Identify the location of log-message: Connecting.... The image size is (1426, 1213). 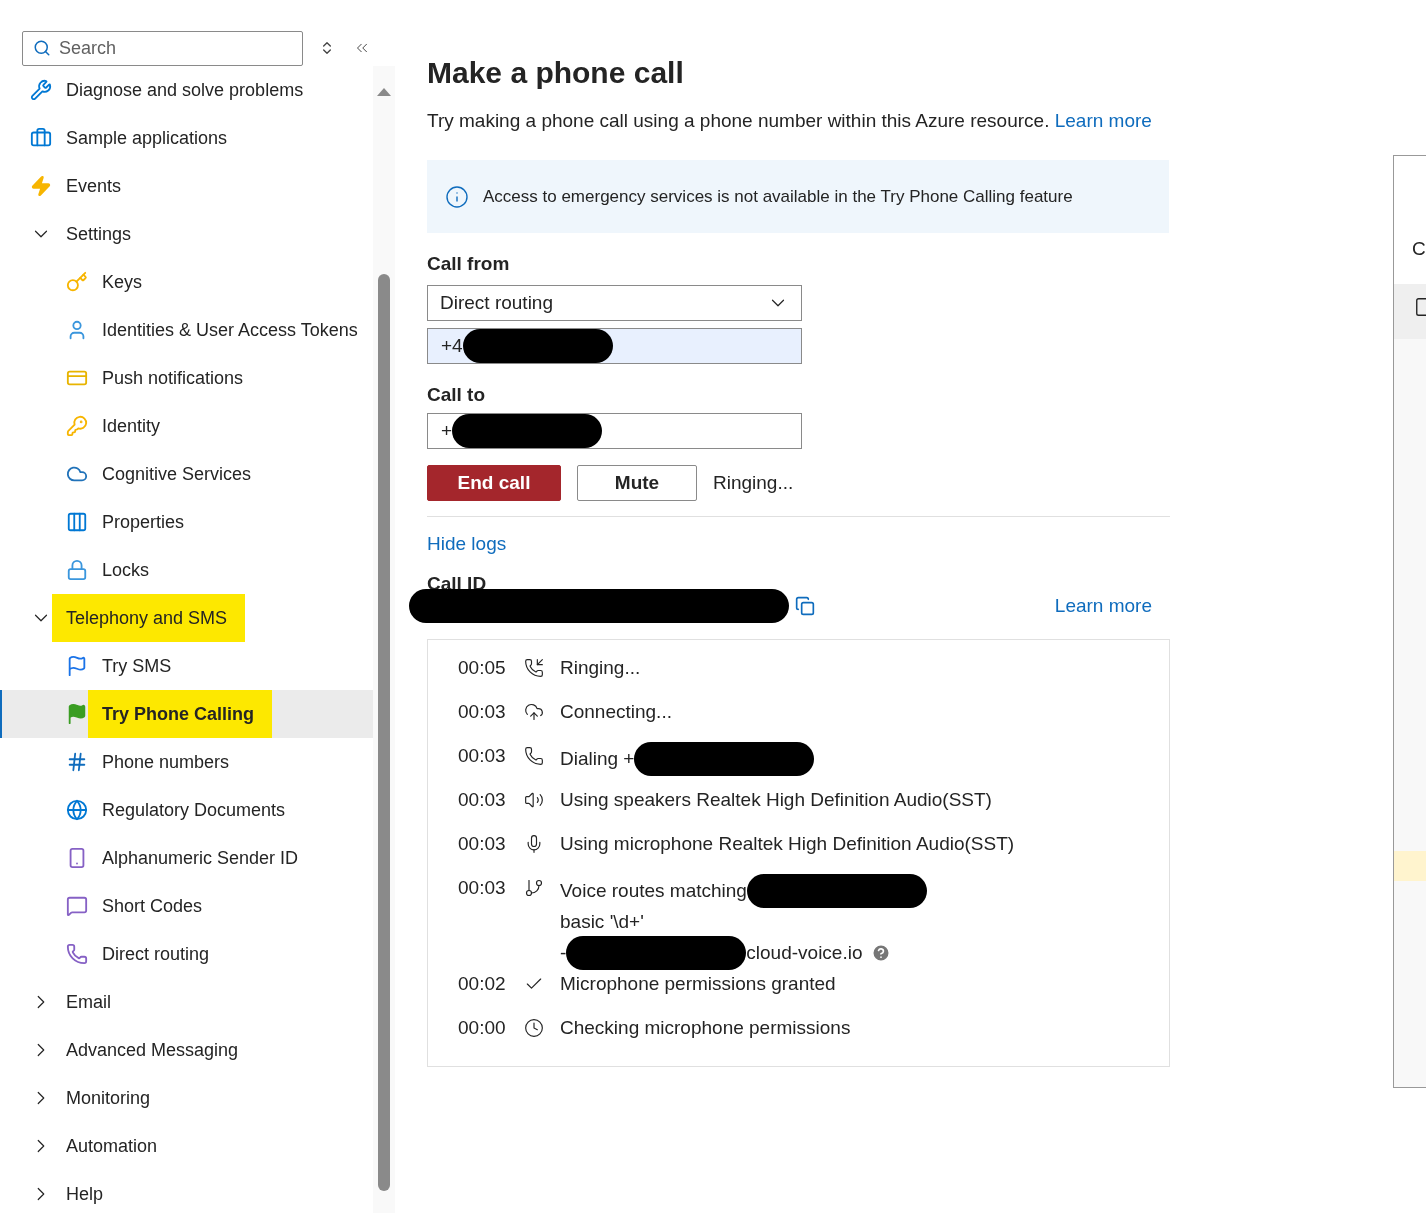
(616, 712).